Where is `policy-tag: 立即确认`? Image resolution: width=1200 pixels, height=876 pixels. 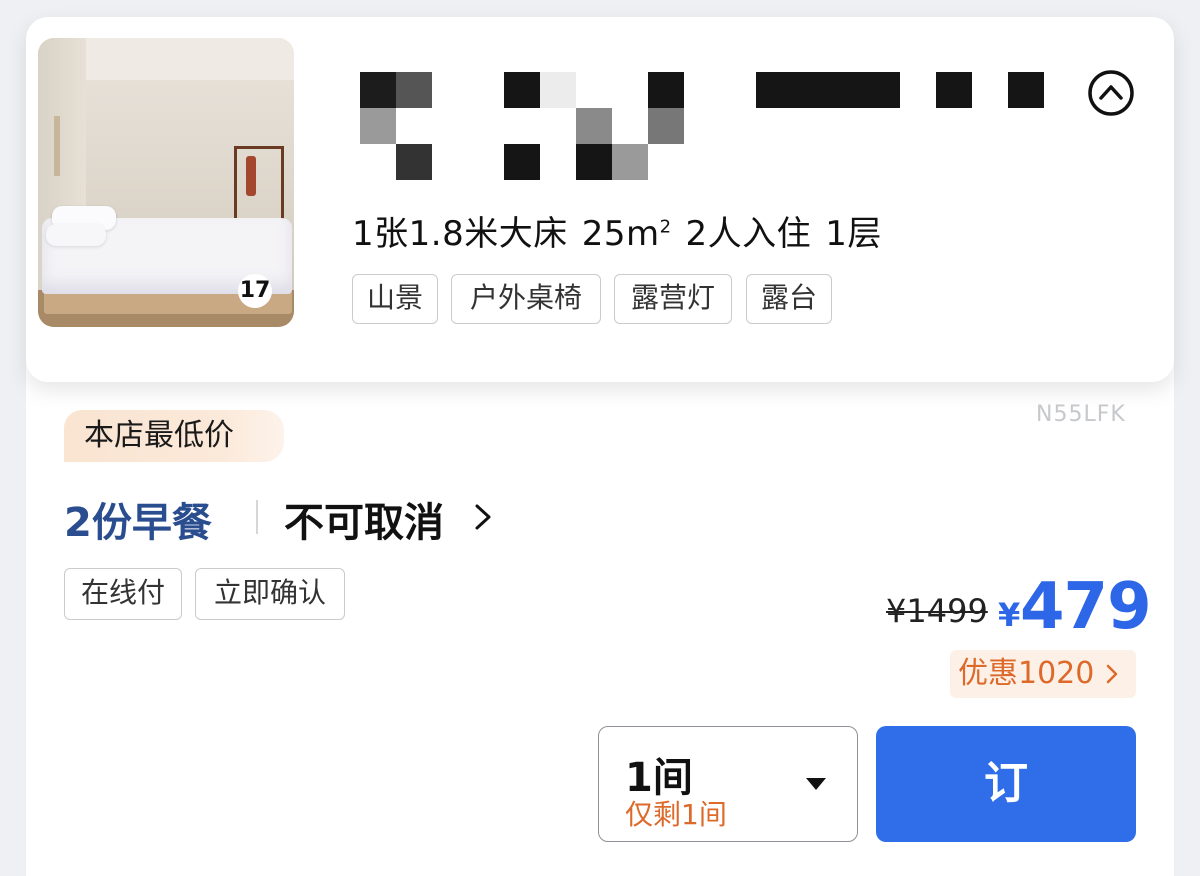 policy-tag: 立即确认 is located at coordinates (270, 594).